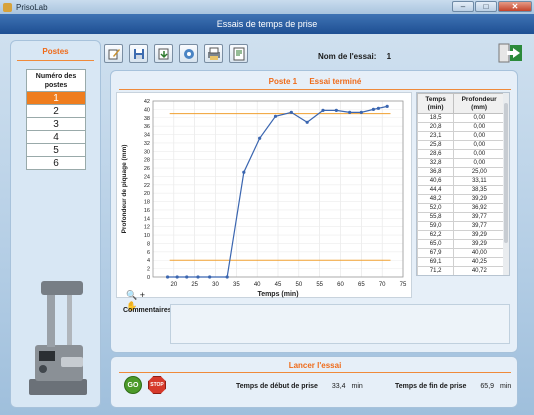  What do you see at coordinates (147, 119) in the screenshot?
I see `y-tick-label: 38` at bounding box center [147, 119].